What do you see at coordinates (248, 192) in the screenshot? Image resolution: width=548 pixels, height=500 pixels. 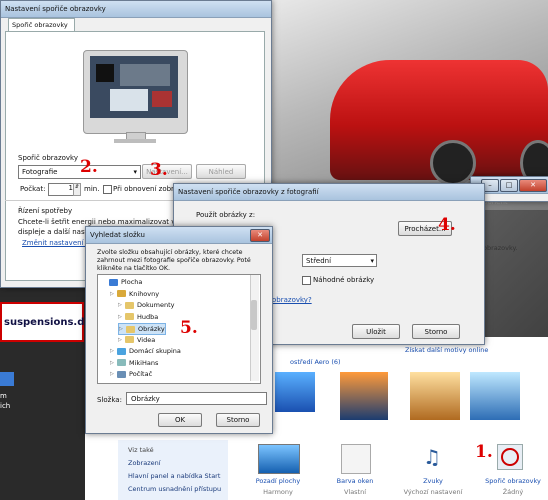 I see `window-title: Nastavení spořiče obrazovky z fotografií` at bounding box center [248, 192].